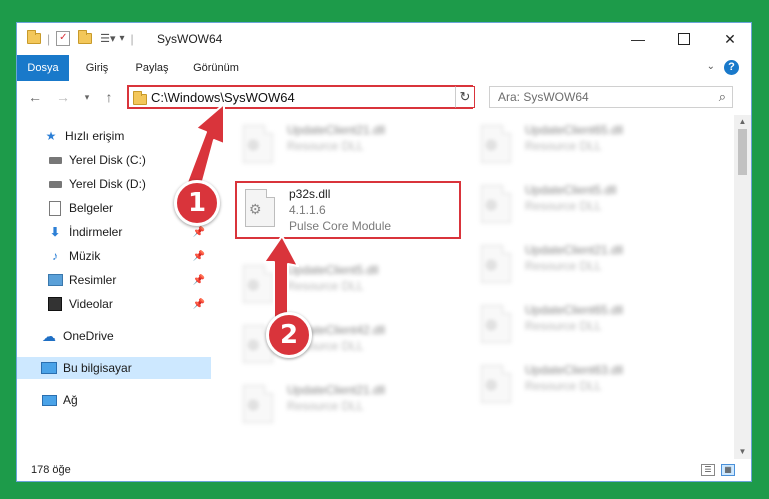  Describe the element at coordinates (711, 66) in the screenshot. I see `expand-ribbon-icon: ⌄` at that location.